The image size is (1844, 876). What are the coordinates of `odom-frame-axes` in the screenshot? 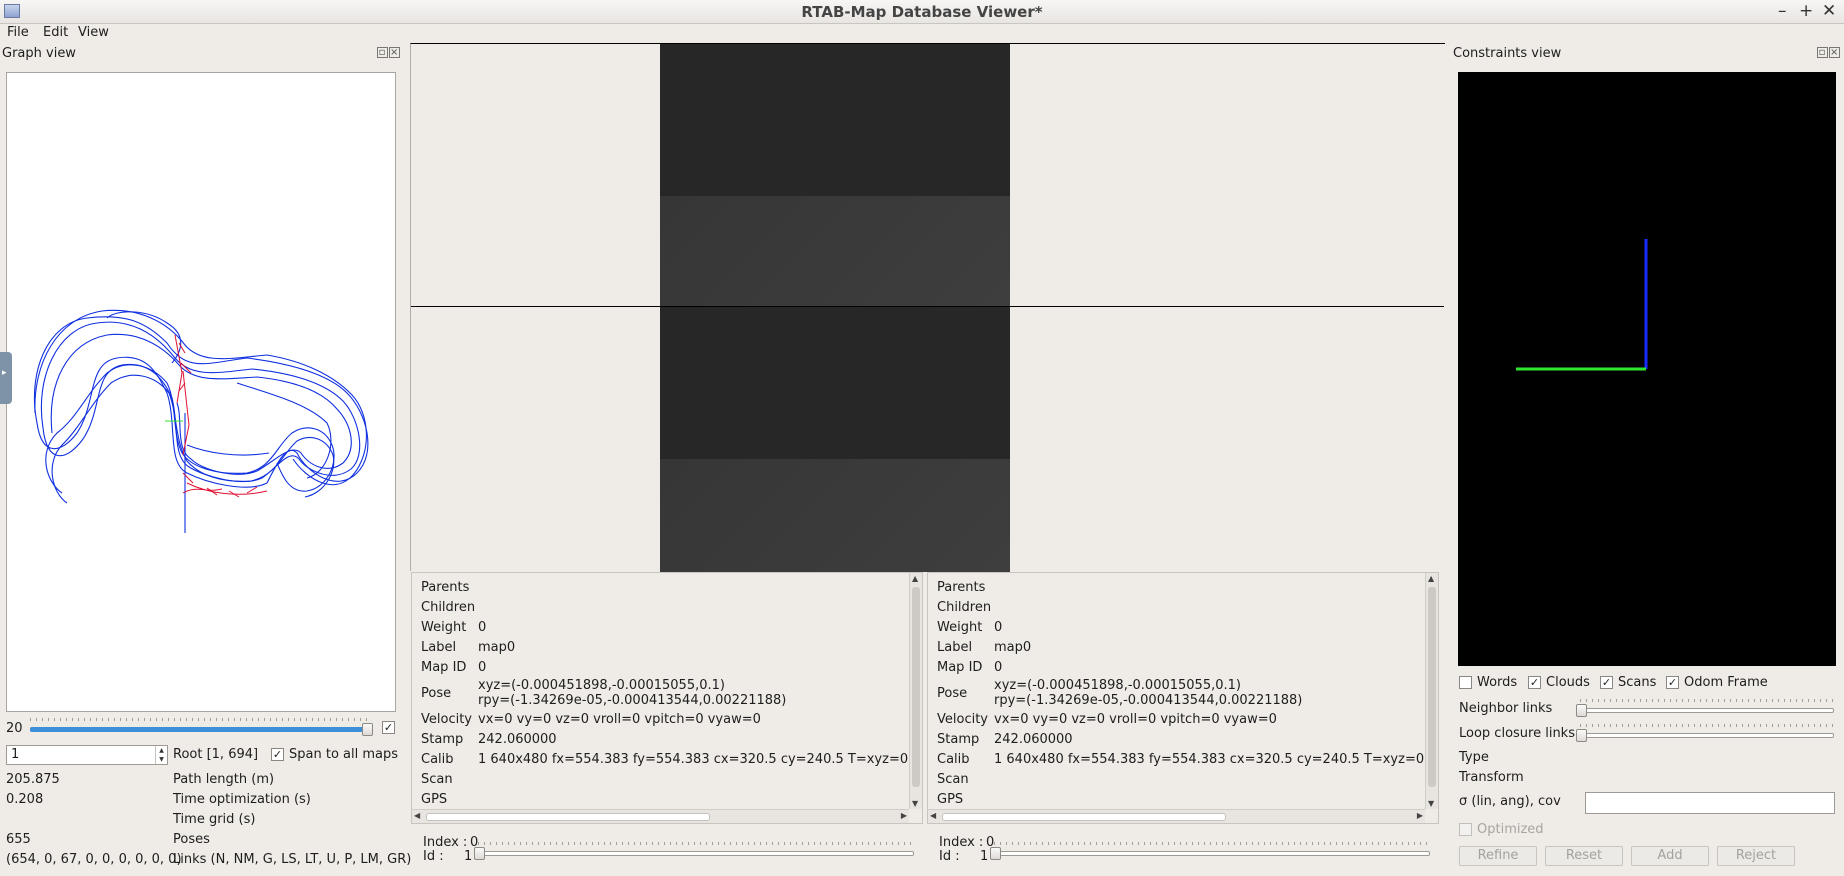 It's located at (1582, 305).